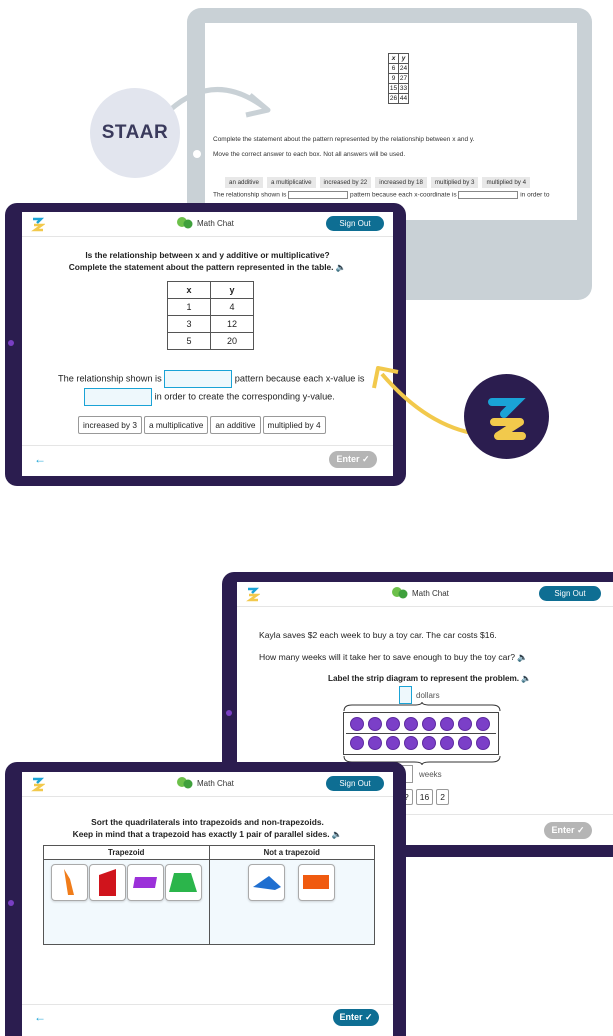  I want to click on answer-option: increased by 18, so click(401, 182).